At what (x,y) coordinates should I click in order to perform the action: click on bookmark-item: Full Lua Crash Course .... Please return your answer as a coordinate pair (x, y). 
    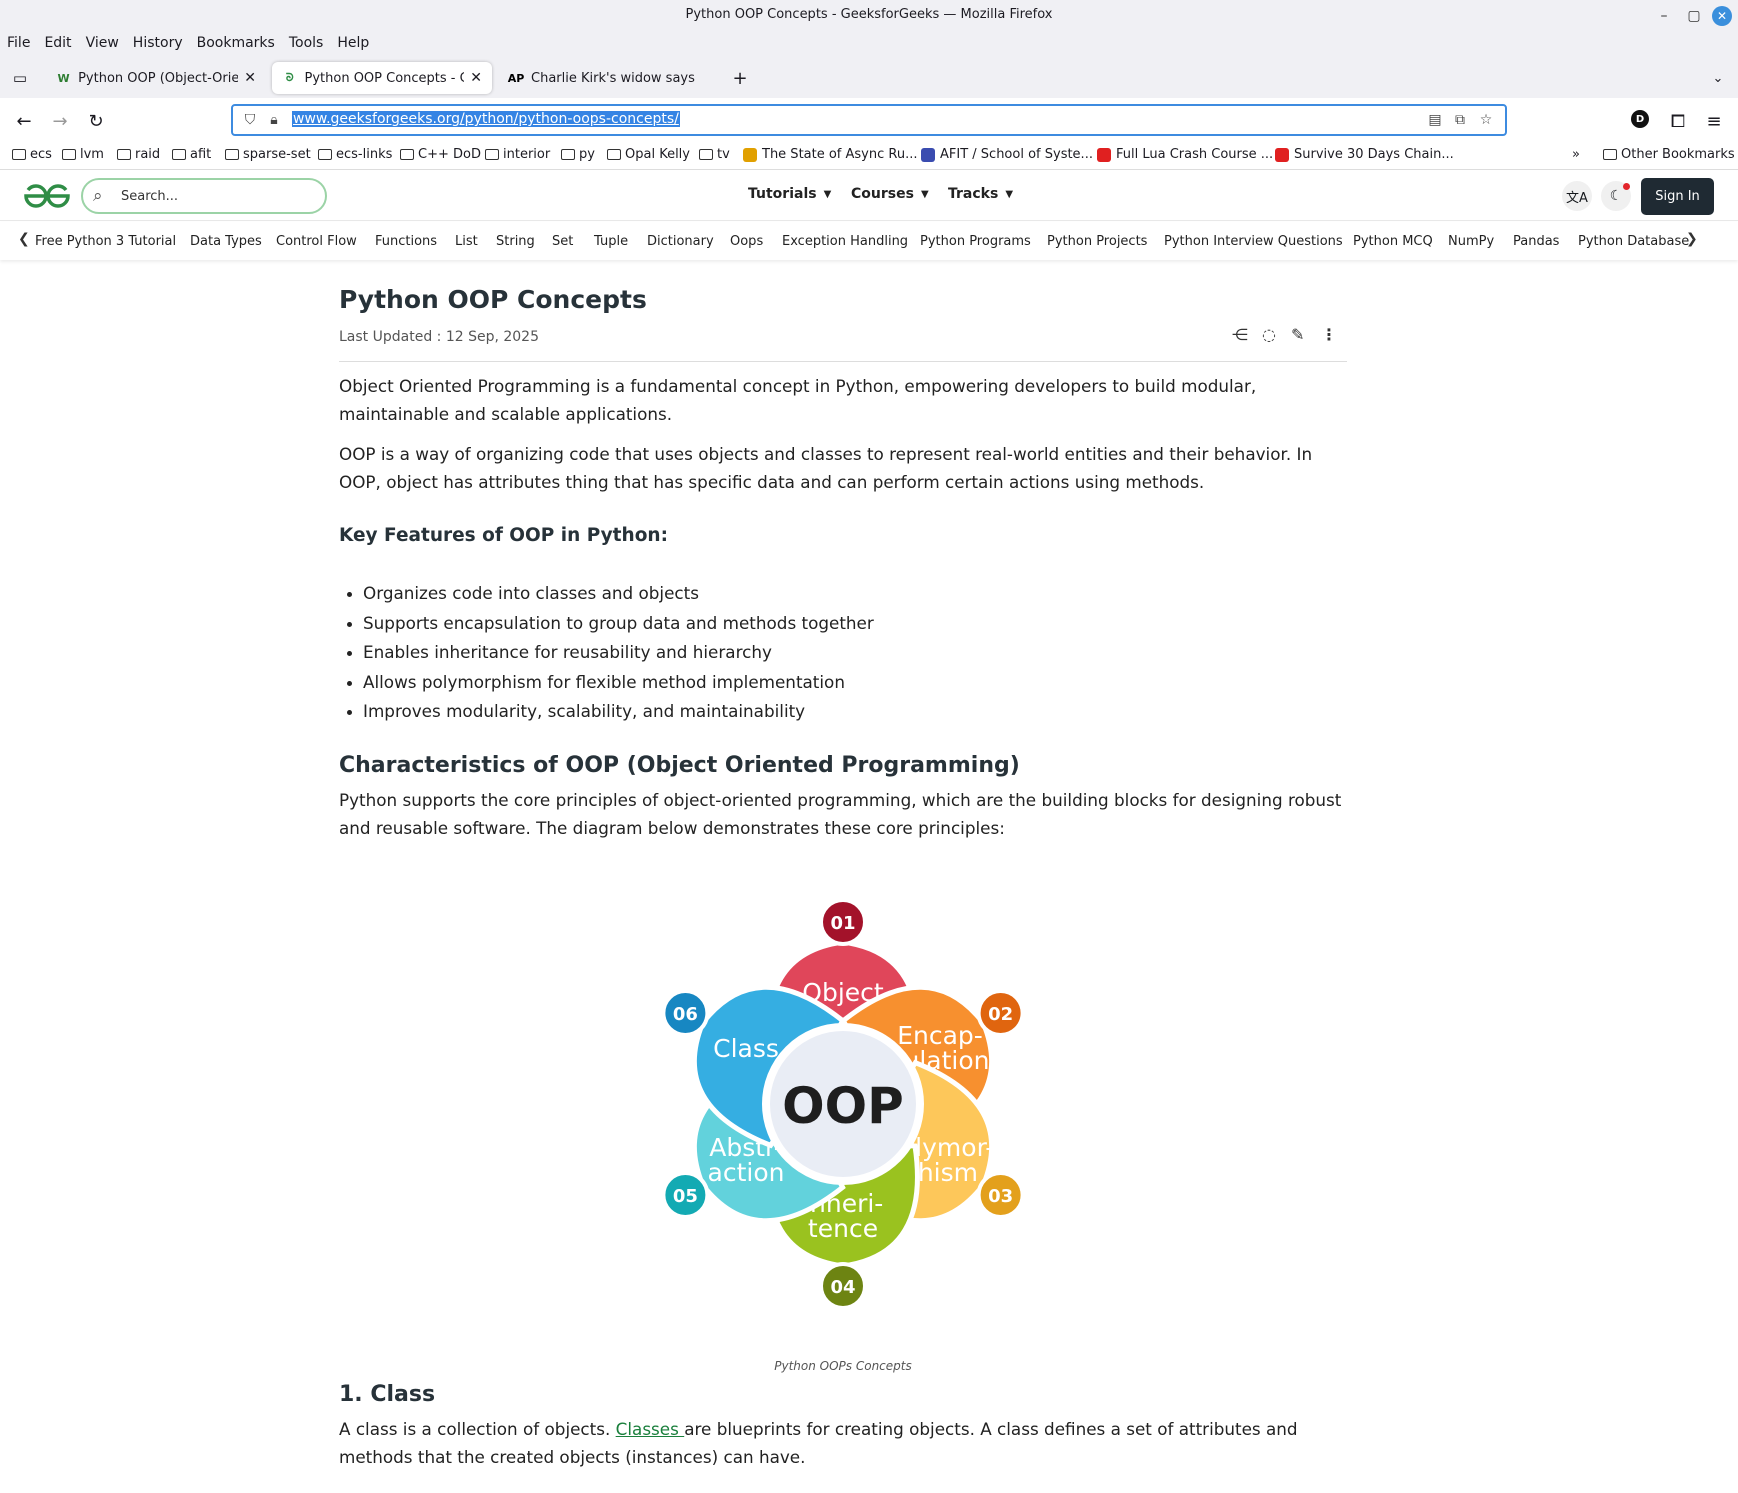
    Looking at the image, I should click on (1185, 154).